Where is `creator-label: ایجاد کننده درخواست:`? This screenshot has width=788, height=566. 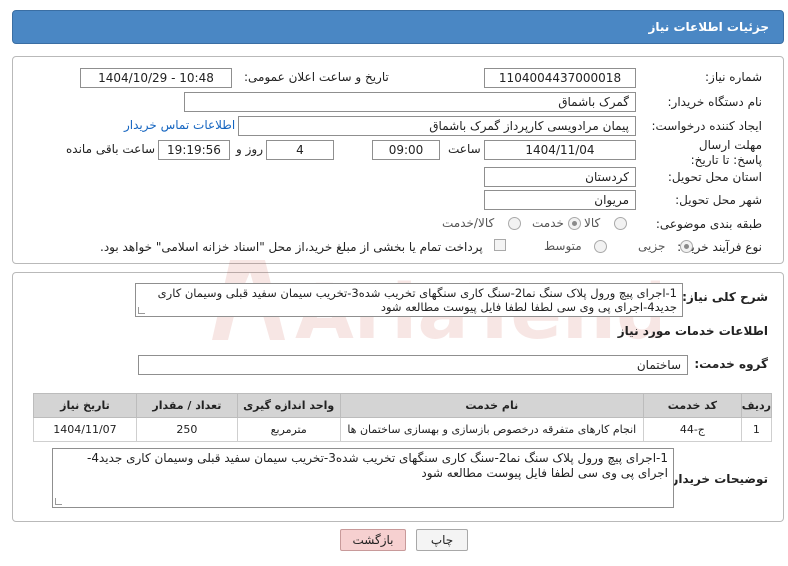 creator-label: ایجاد کننده درخواست: is located at coordinates (706, 126).